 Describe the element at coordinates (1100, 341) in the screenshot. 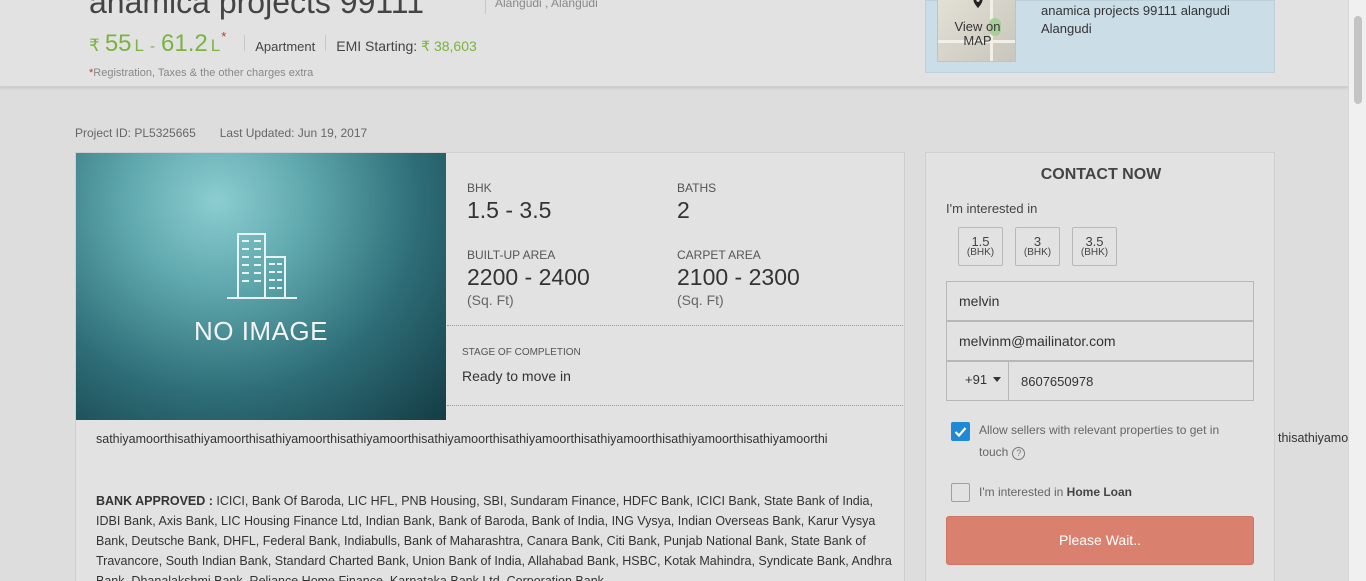

I see `email-field` at that location.